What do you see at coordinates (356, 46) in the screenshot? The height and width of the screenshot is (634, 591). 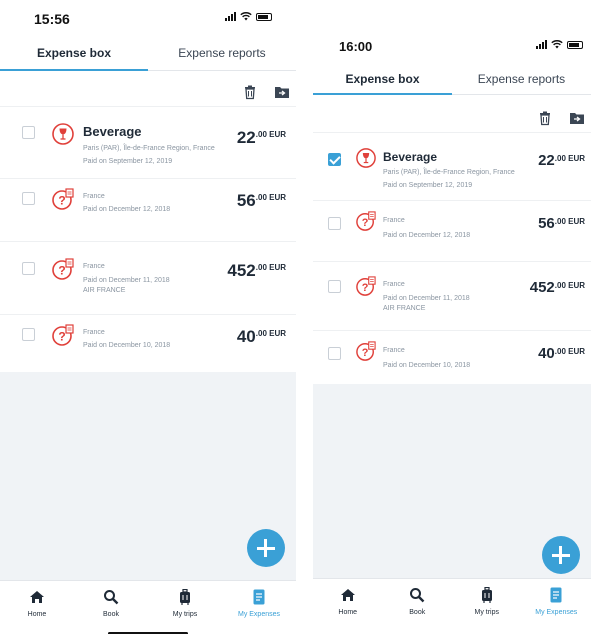 I see `status-time: 16:00` at bounding box center [356, 46].